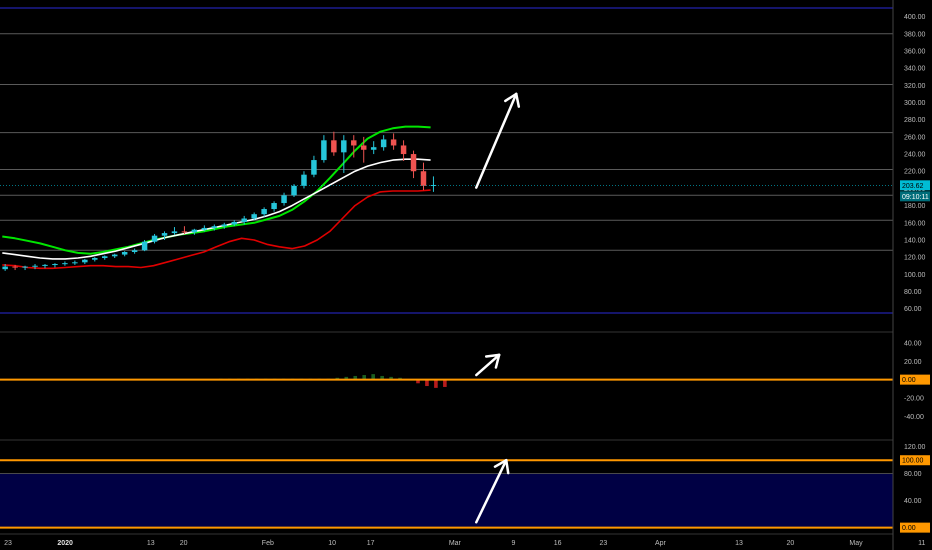 This screenshot has width=932, height=550. I want to click on y-tick-label: 300.00, so click(915, 103).